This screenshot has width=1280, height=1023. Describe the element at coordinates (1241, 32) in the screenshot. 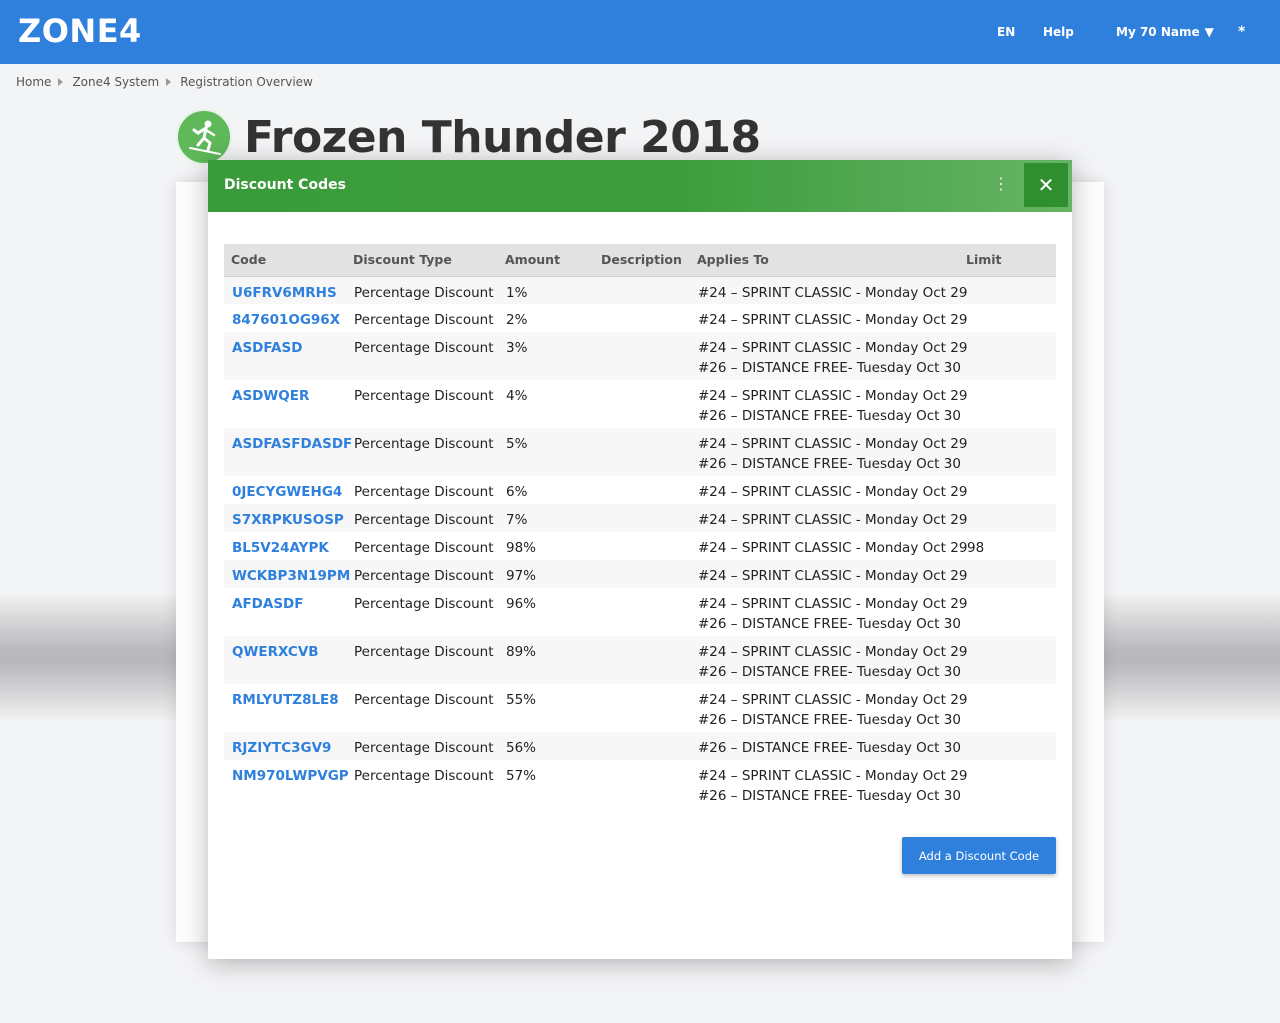

I see `menu-button: *` at that location.